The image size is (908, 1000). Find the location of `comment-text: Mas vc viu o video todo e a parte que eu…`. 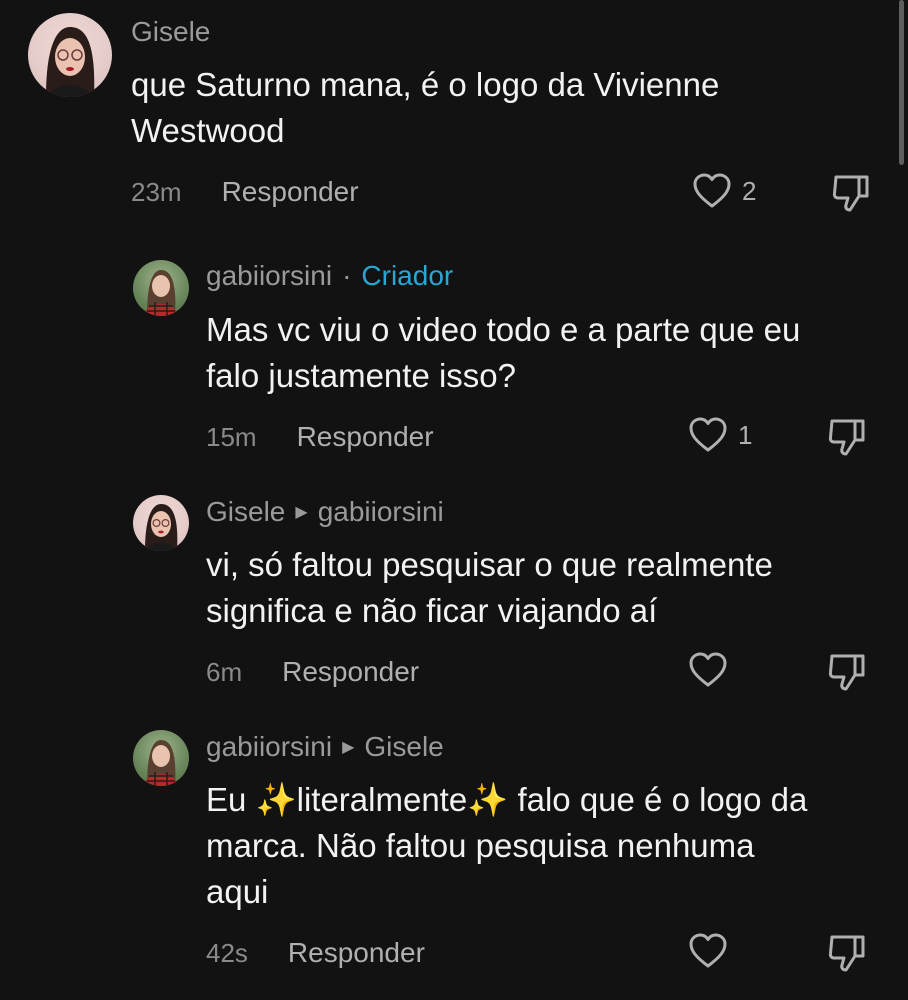

comment-text: Mas vc viu o video todo e a parte que eu… is located at coordinates (503, 352).